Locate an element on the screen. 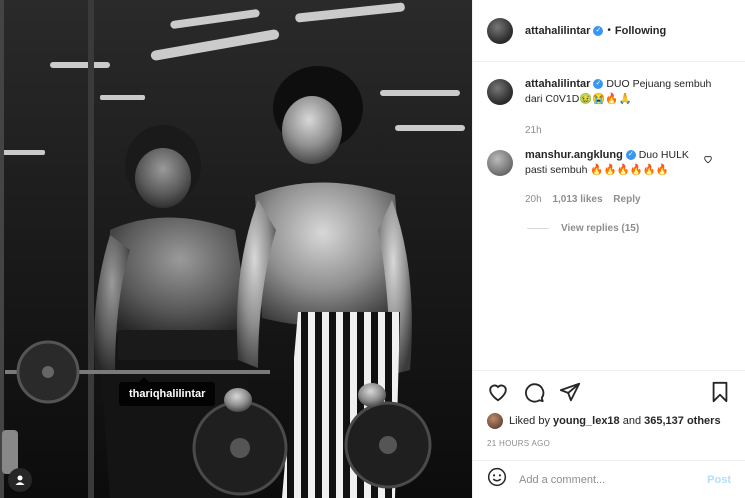 The height and width of the screenshot is (498, 745). view-replies-label: View replies (15) is located at coordinates (600, 228).